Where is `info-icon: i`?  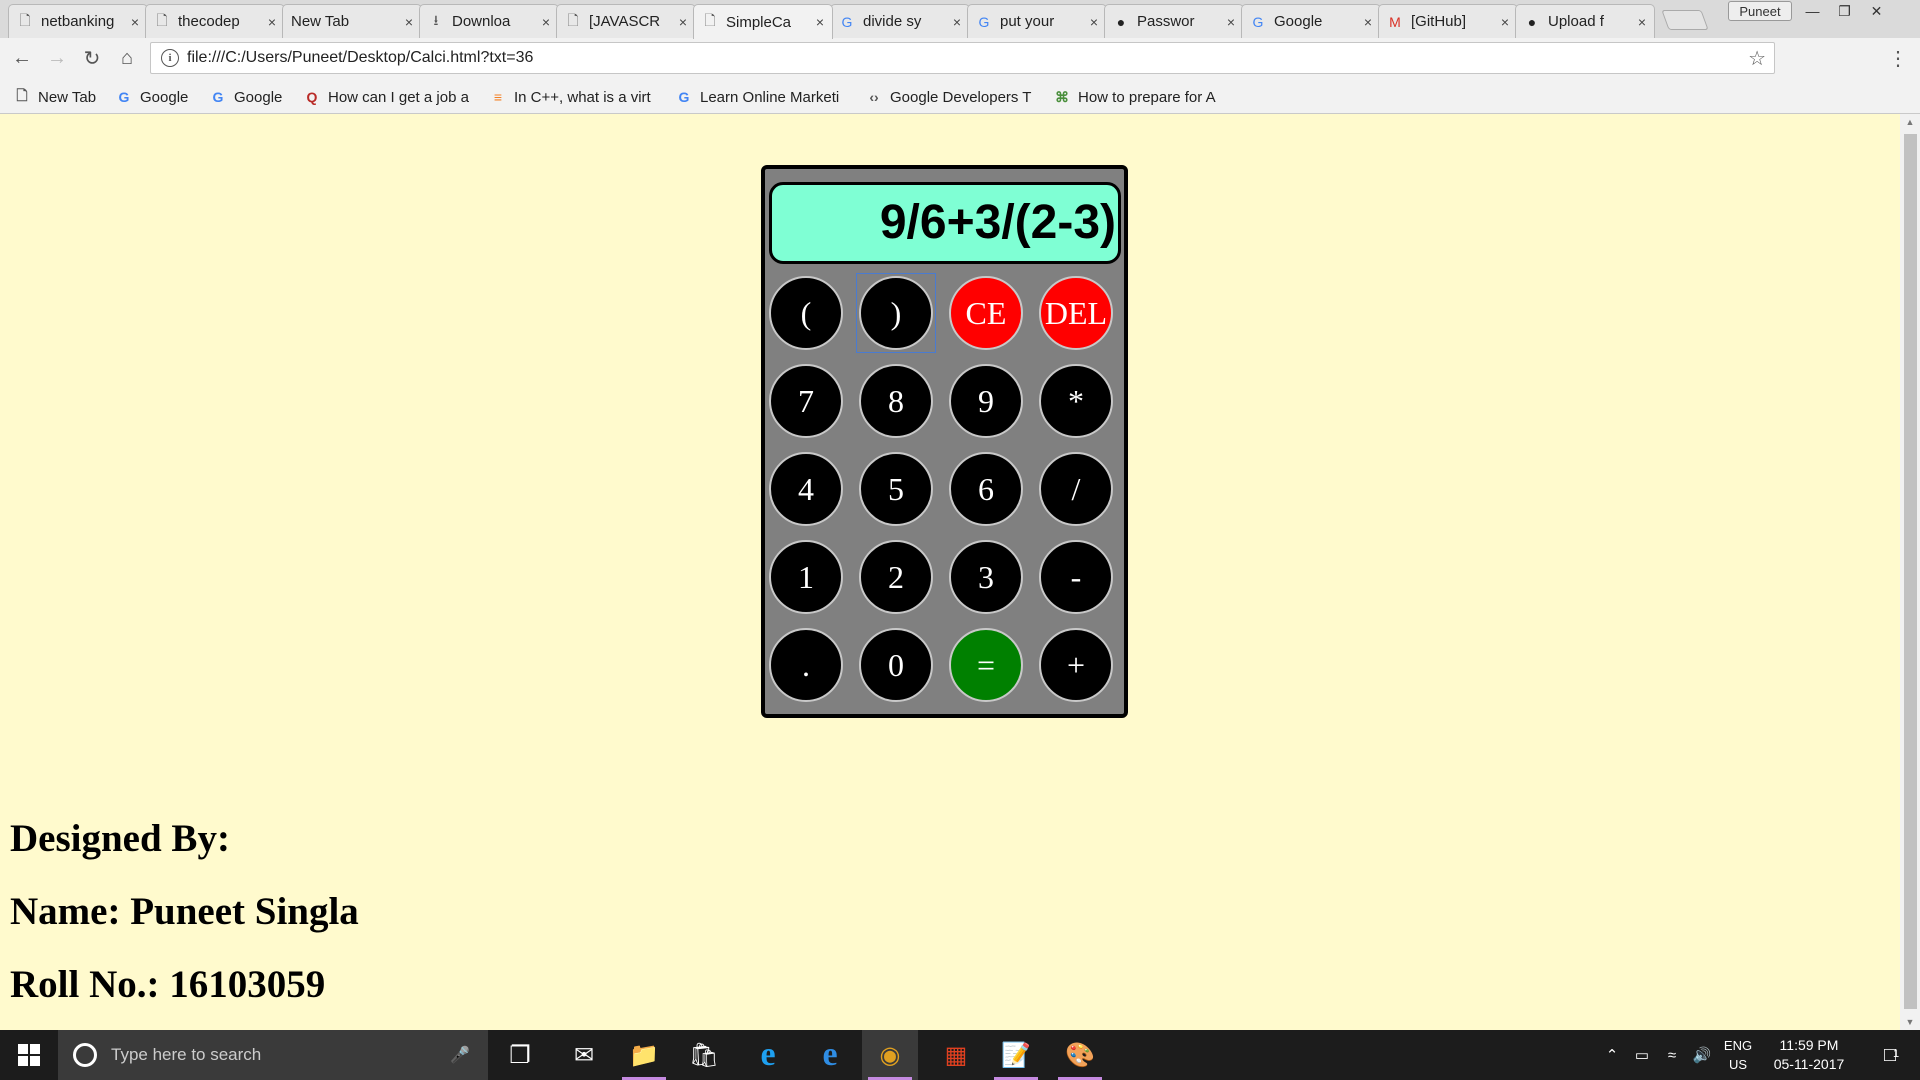 info-icon: i is located at coordinates (170, 58).